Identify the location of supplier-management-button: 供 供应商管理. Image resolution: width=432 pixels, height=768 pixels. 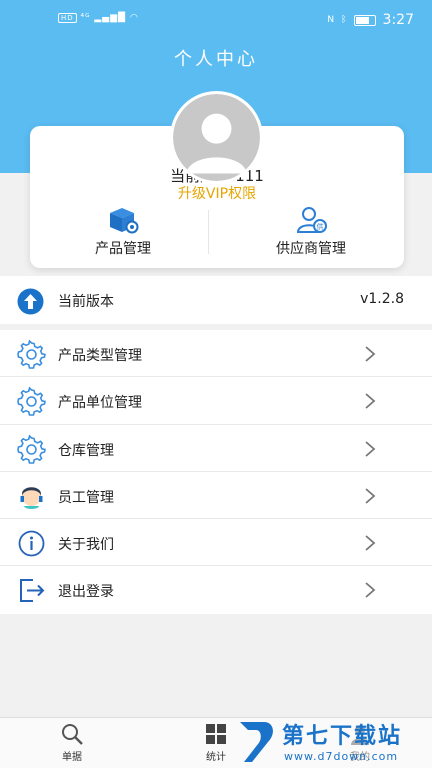
(311, 234).